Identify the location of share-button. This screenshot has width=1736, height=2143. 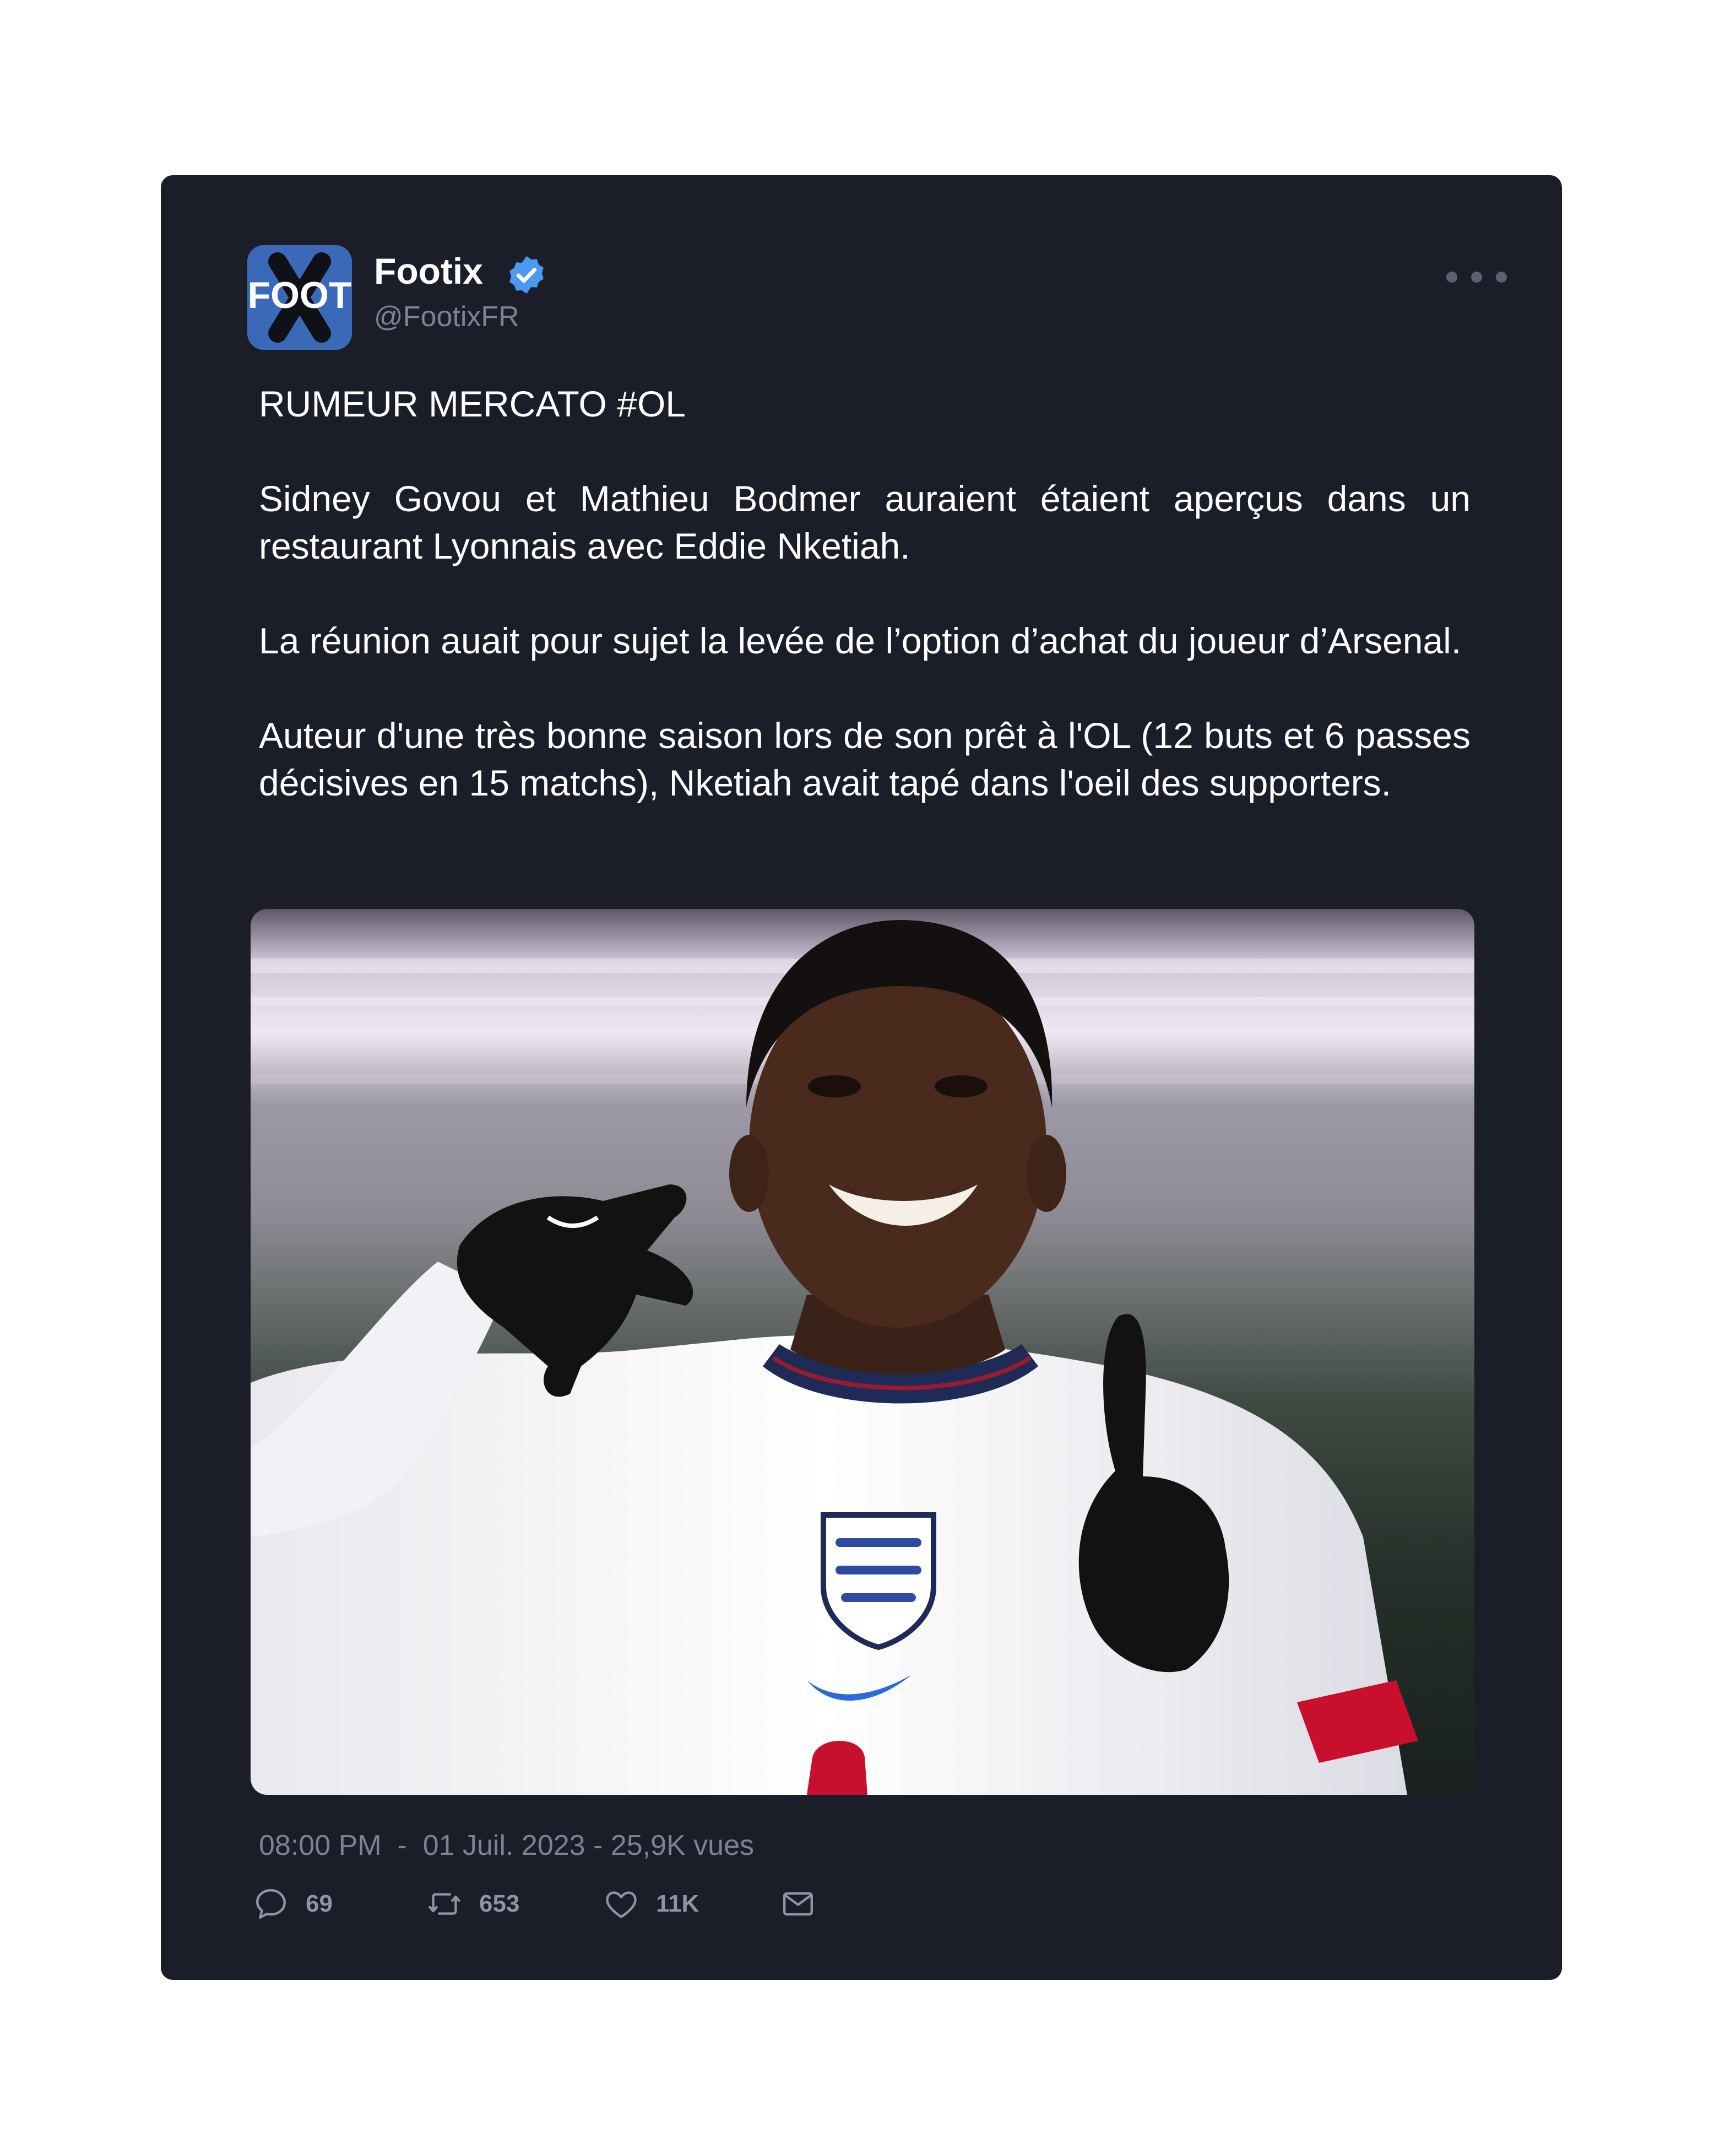
(798, 1904).